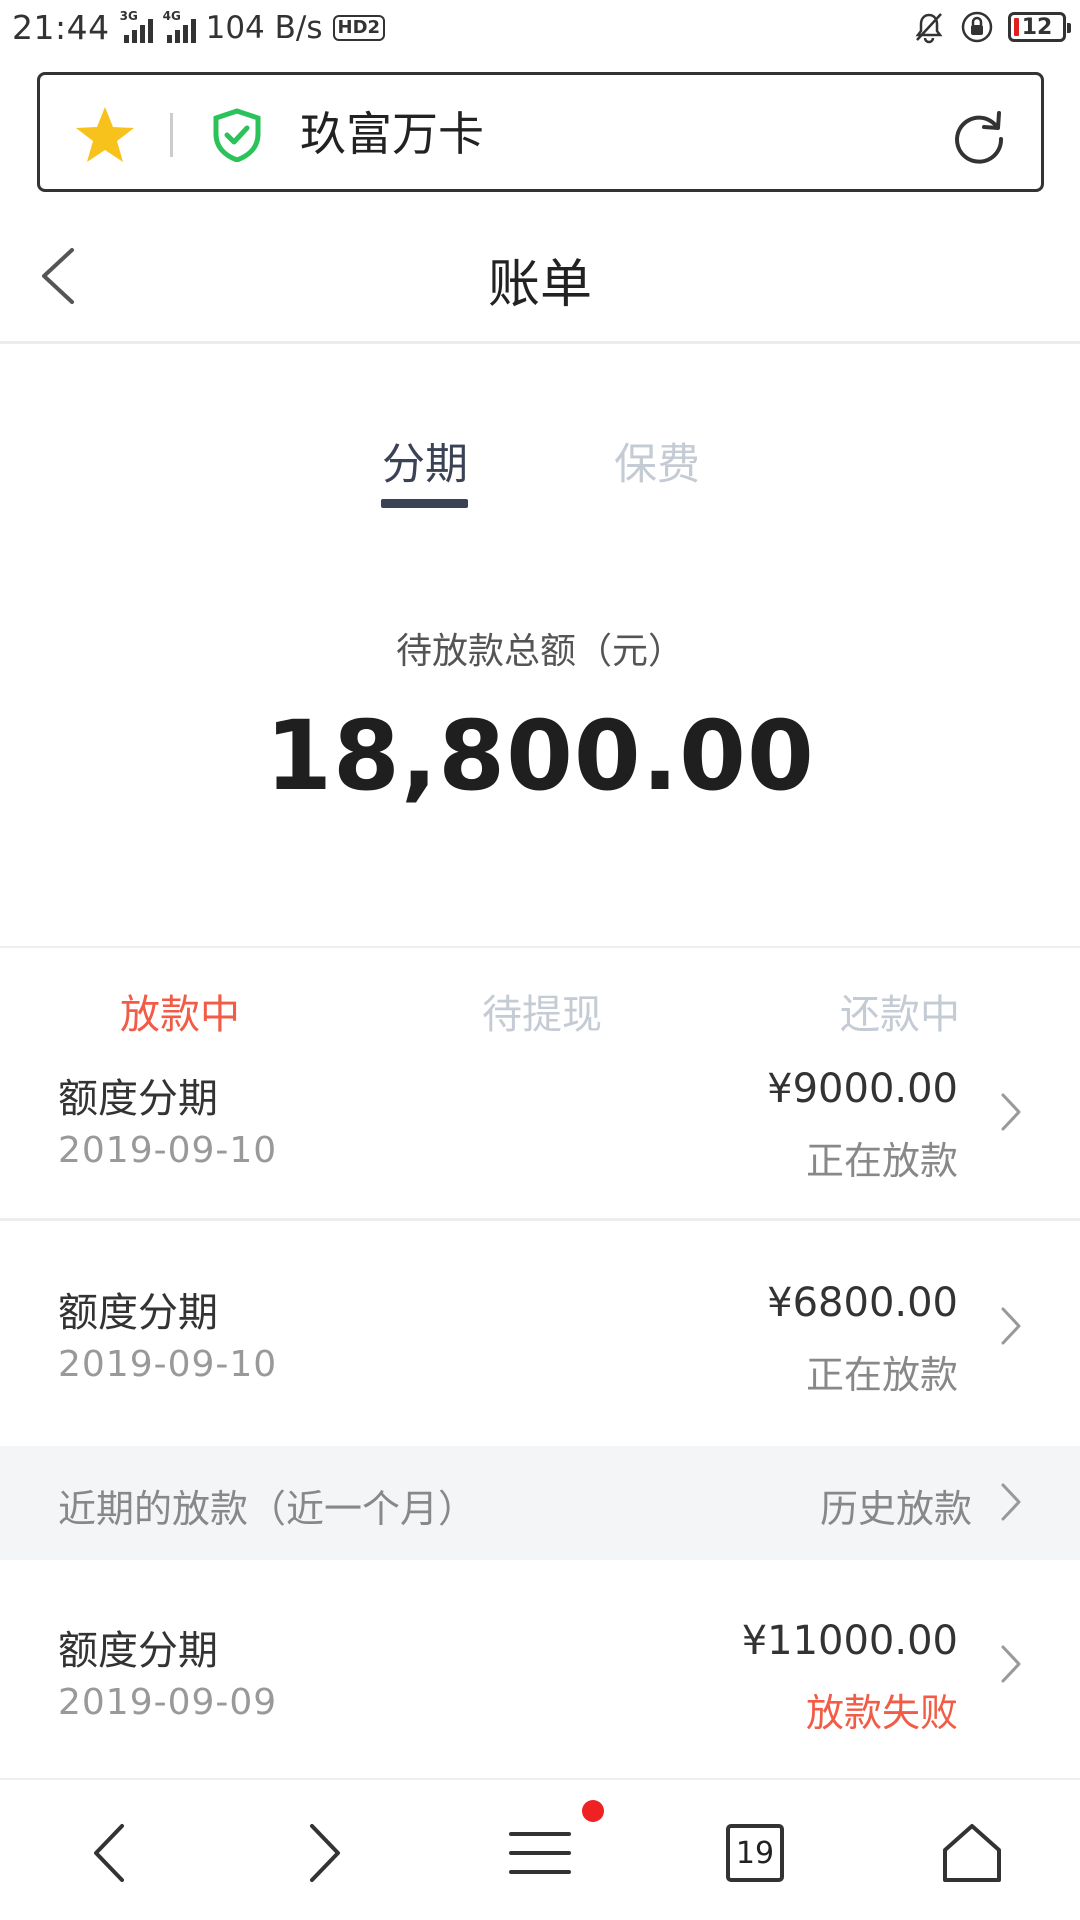 The width and height of the screenshot is (1080, 1920). Describe the element at coordinates (862, 1089) in the screenshot. I see `loan-amount: ¥9000.00` at that location.